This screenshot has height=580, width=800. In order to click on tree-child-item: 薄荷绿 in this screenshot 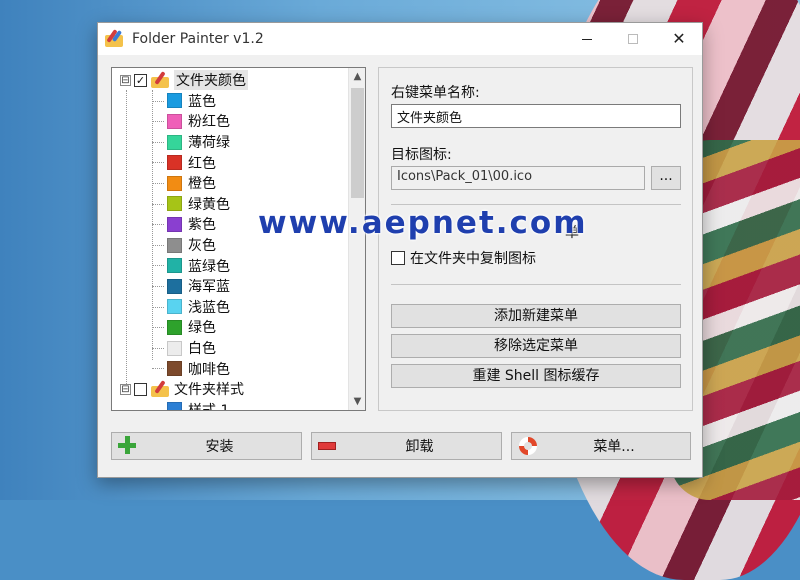, I will do `click(230, 142)`.